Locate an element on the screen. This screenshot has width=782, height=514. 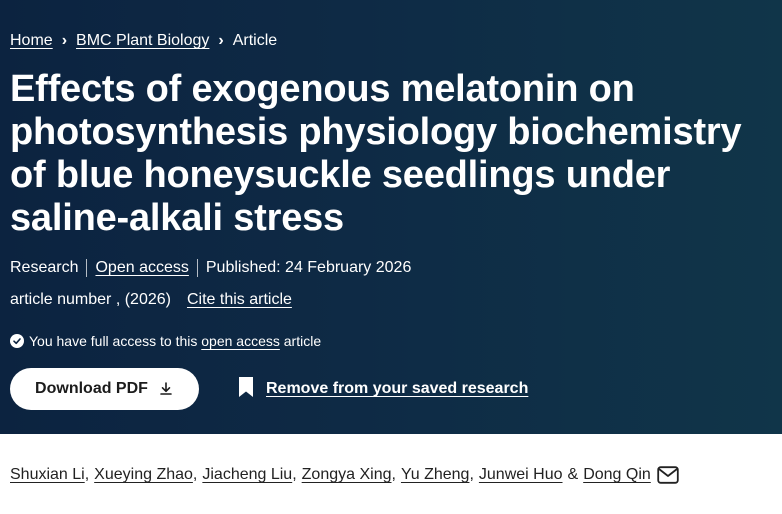
breadcrumb-journal-link: BMC Plant Biology is located at coordinates (142, 41).